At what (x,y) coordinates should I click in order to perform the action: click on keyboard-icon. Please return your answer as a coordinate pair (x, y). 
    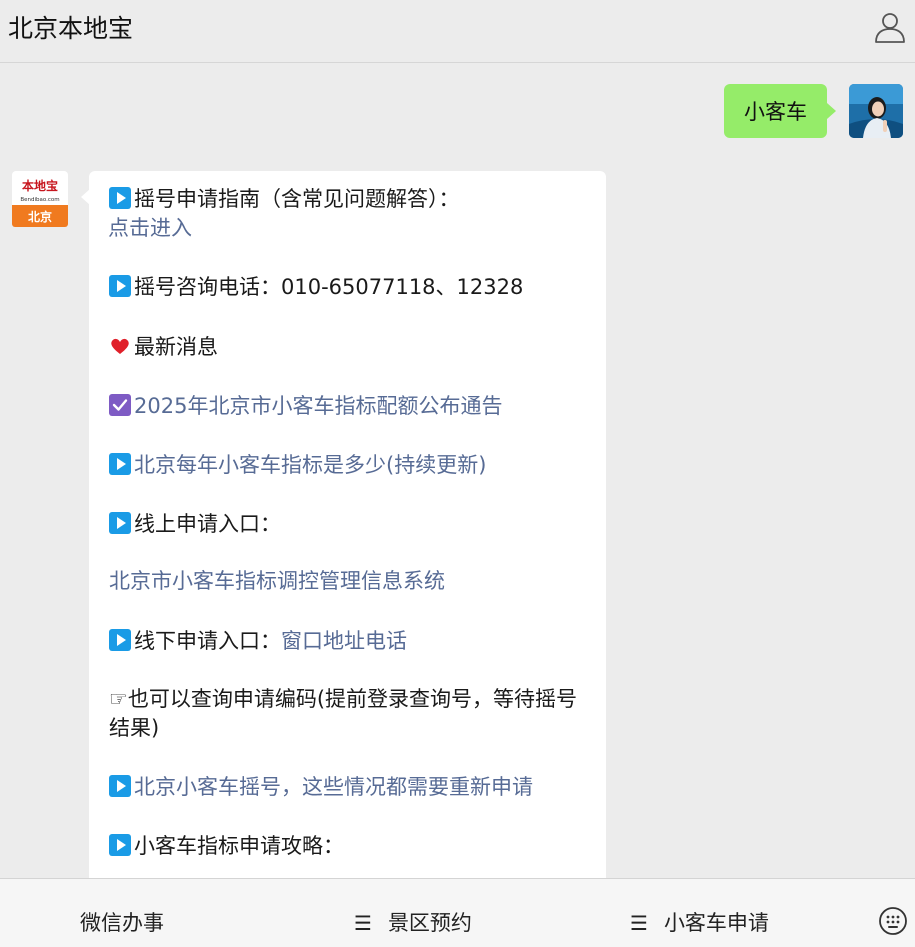
    Looking at the image, I should click on (893, 921).